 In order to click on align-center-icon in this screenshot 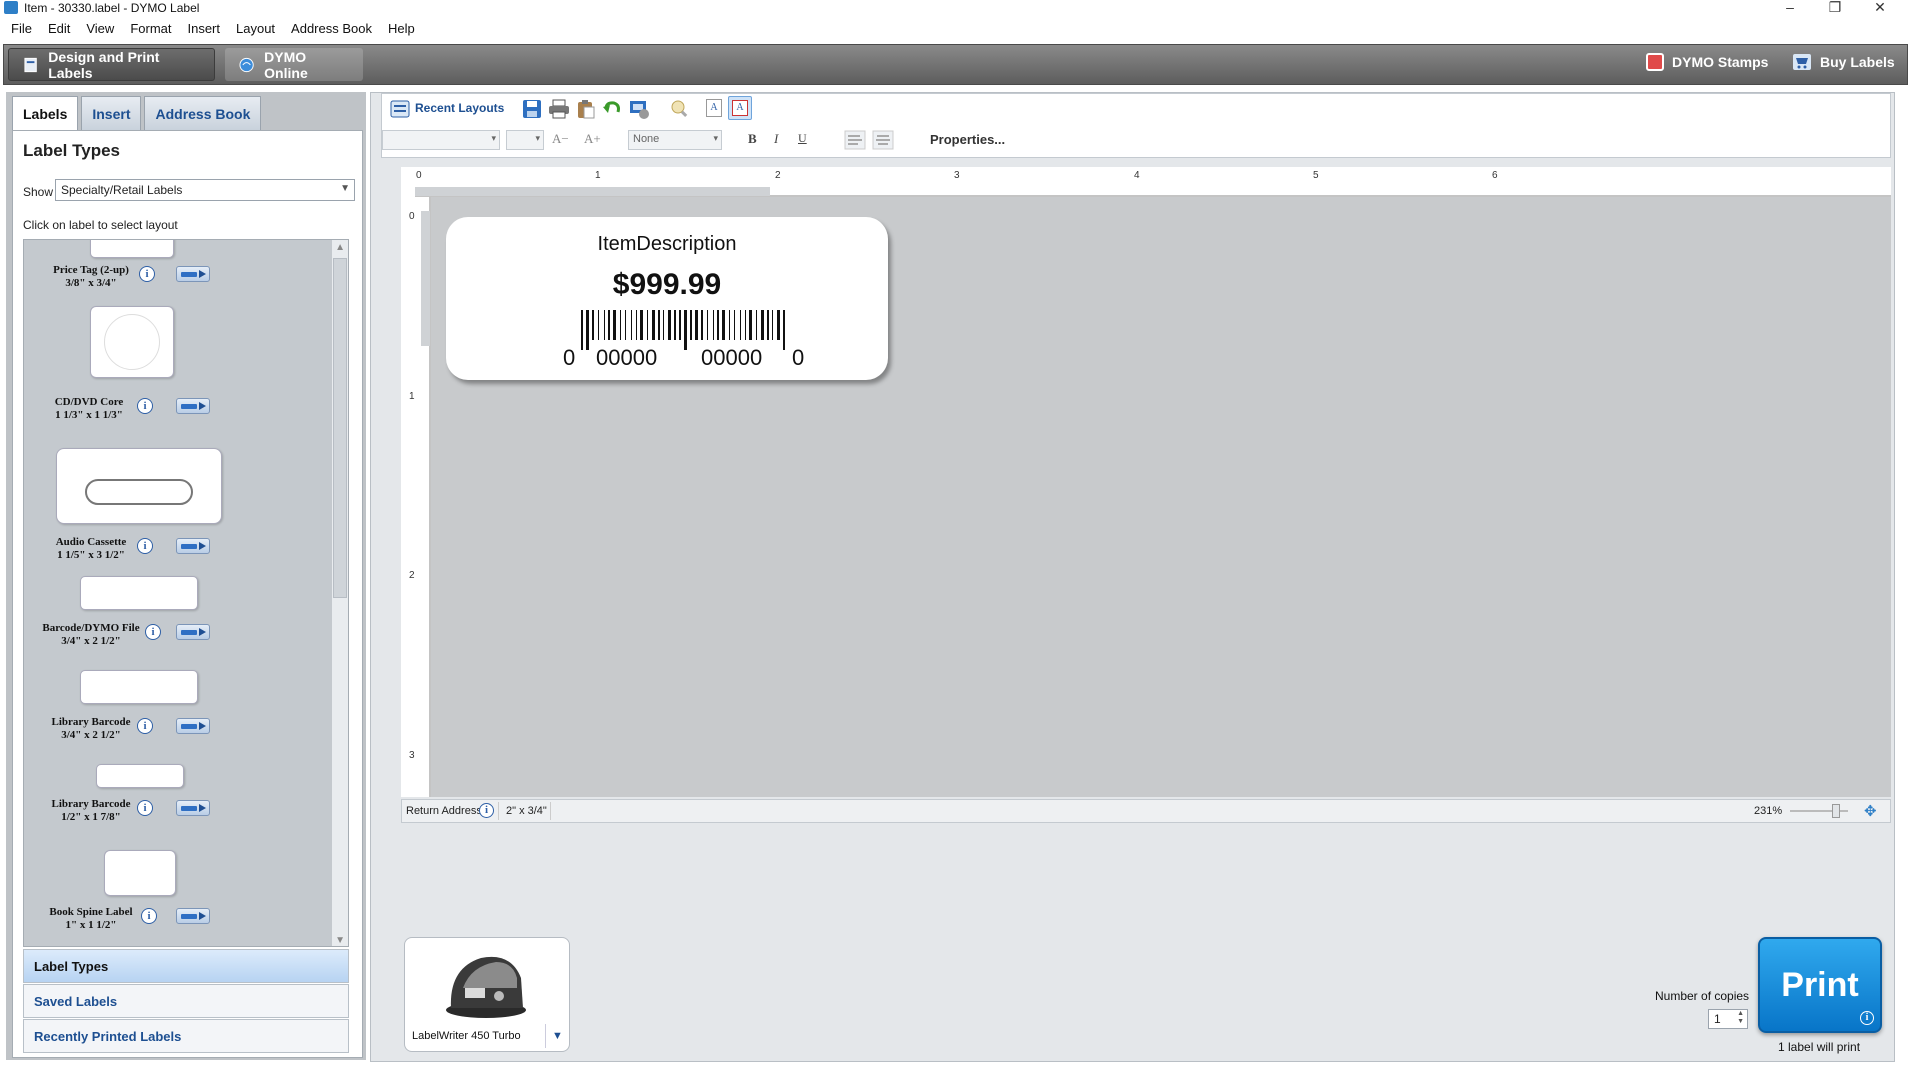, I will do `click(883, 140)`.